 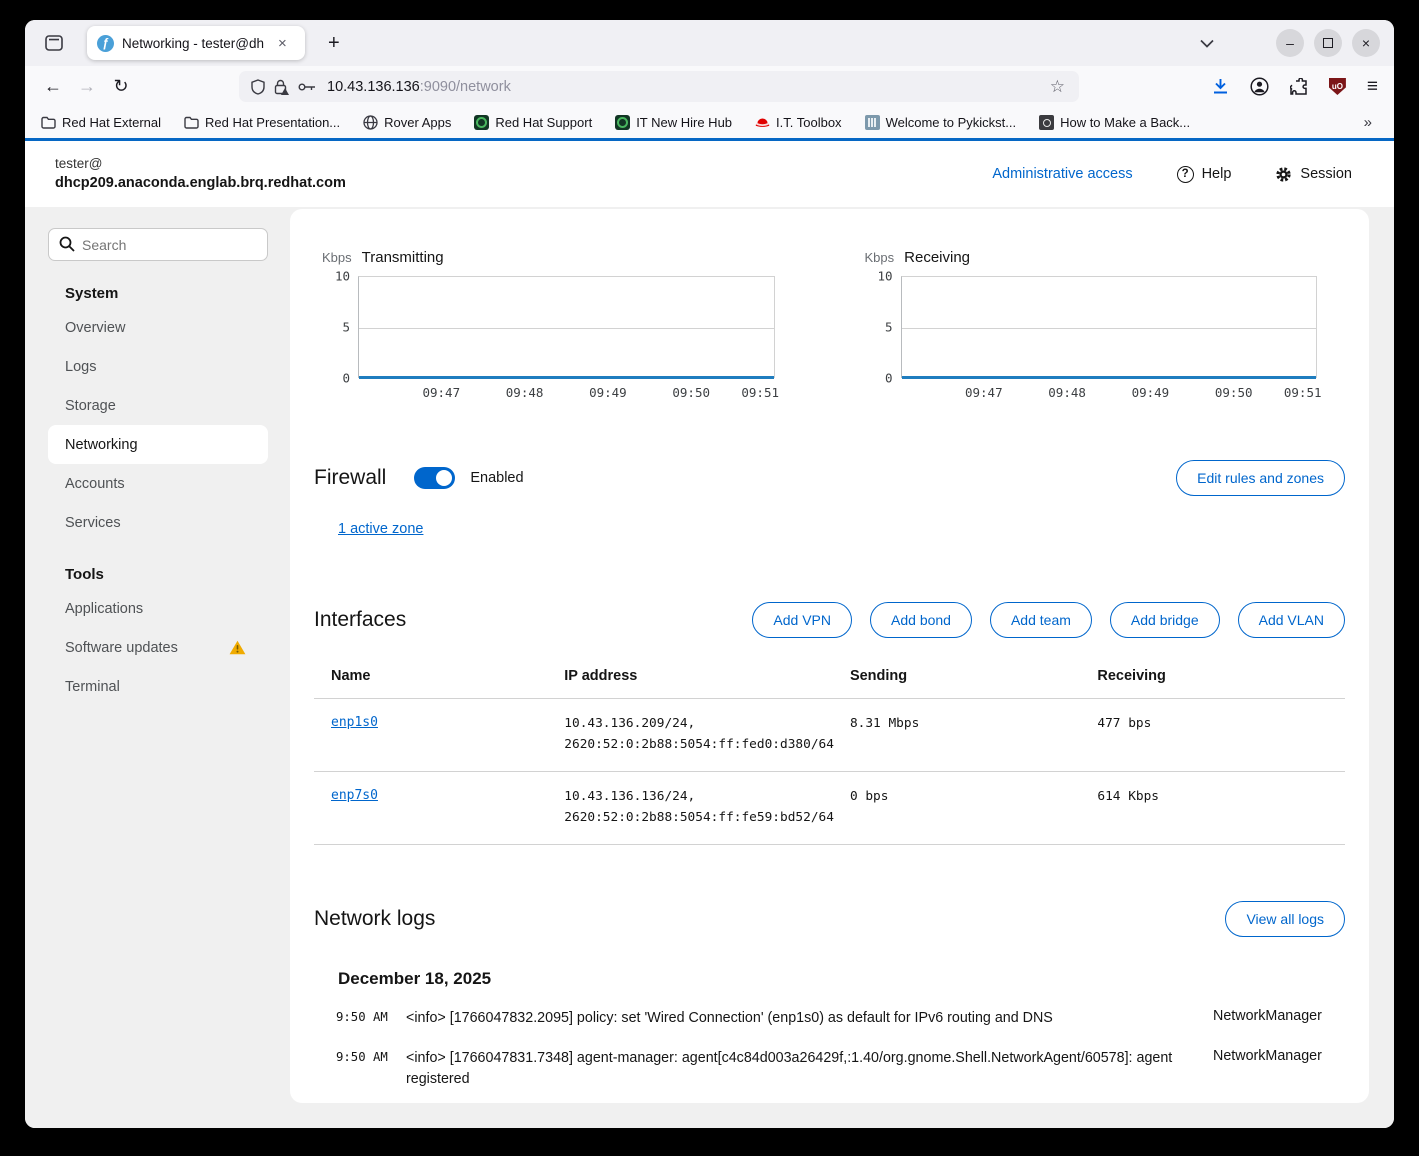 What do you see at coordinates (402, 257) in the screenshot?
I see `chart-title: Transmitting` at bounding box center [402, 257].